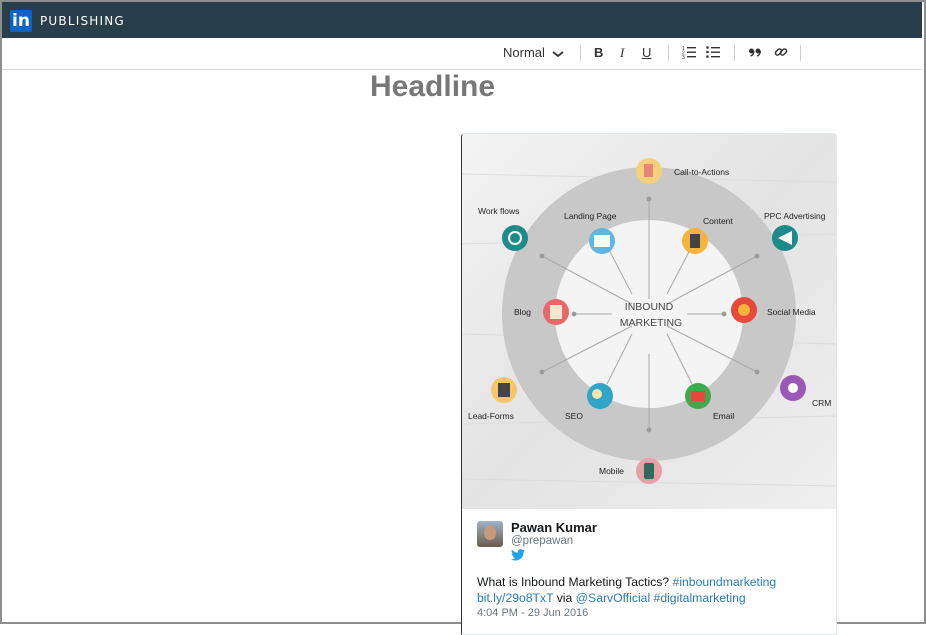 This screenshot has height=635, width=926. I want to click on unordered-list-icon, so click(713, 52).